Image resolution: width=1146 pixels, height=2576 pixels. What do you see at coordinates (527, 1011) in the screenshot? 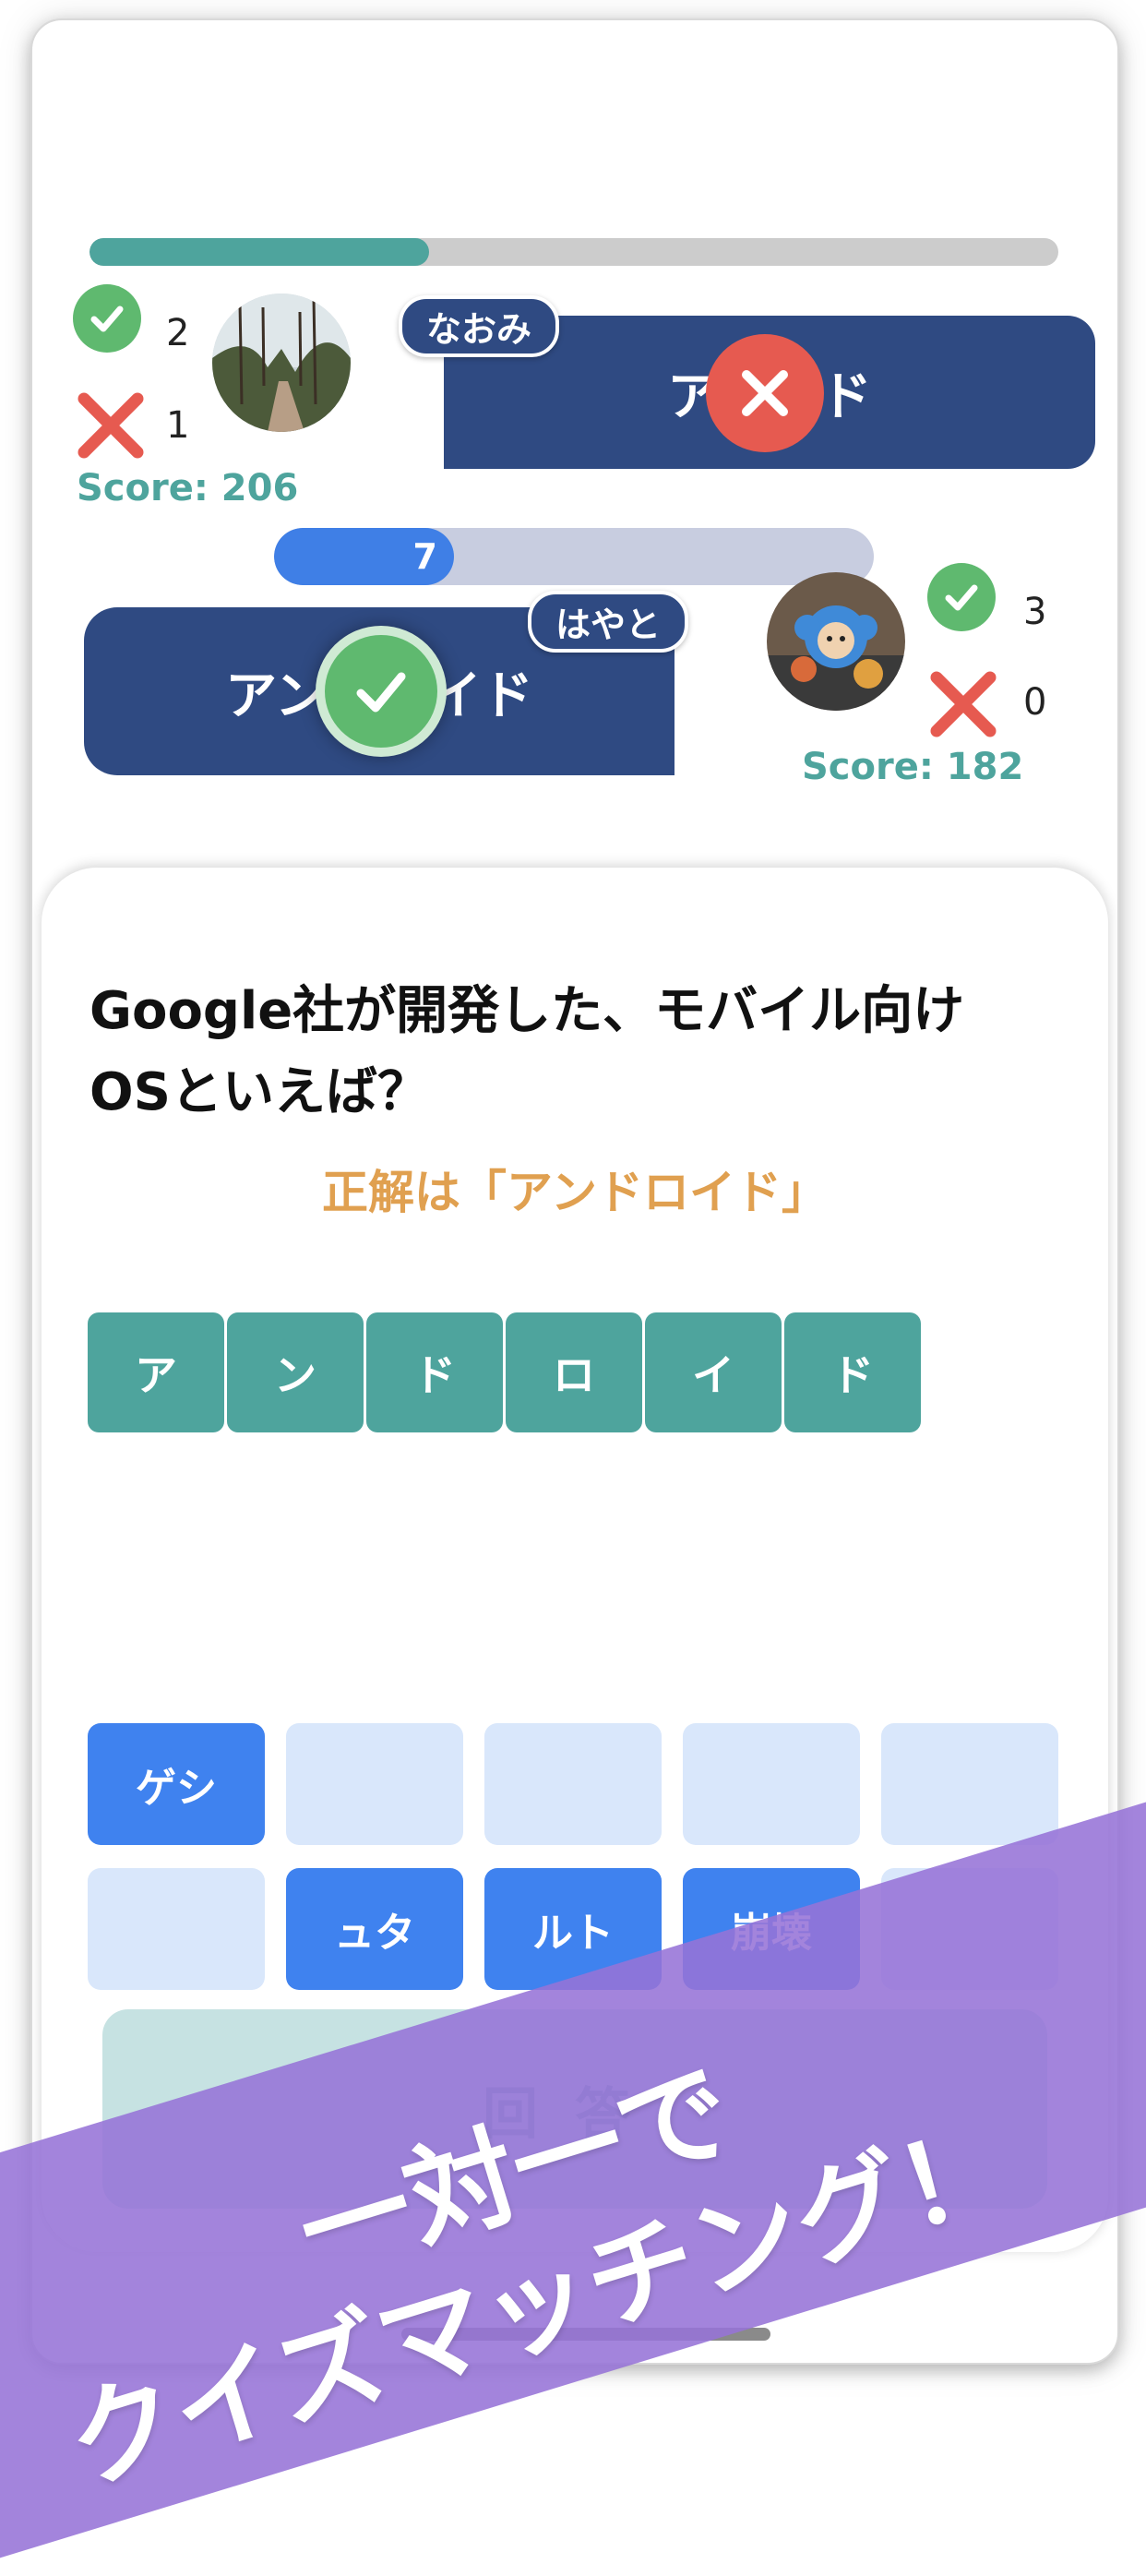
I see `question-line-1: Google社が開発した、モバイル向け` at bounding box center [527, 1011].